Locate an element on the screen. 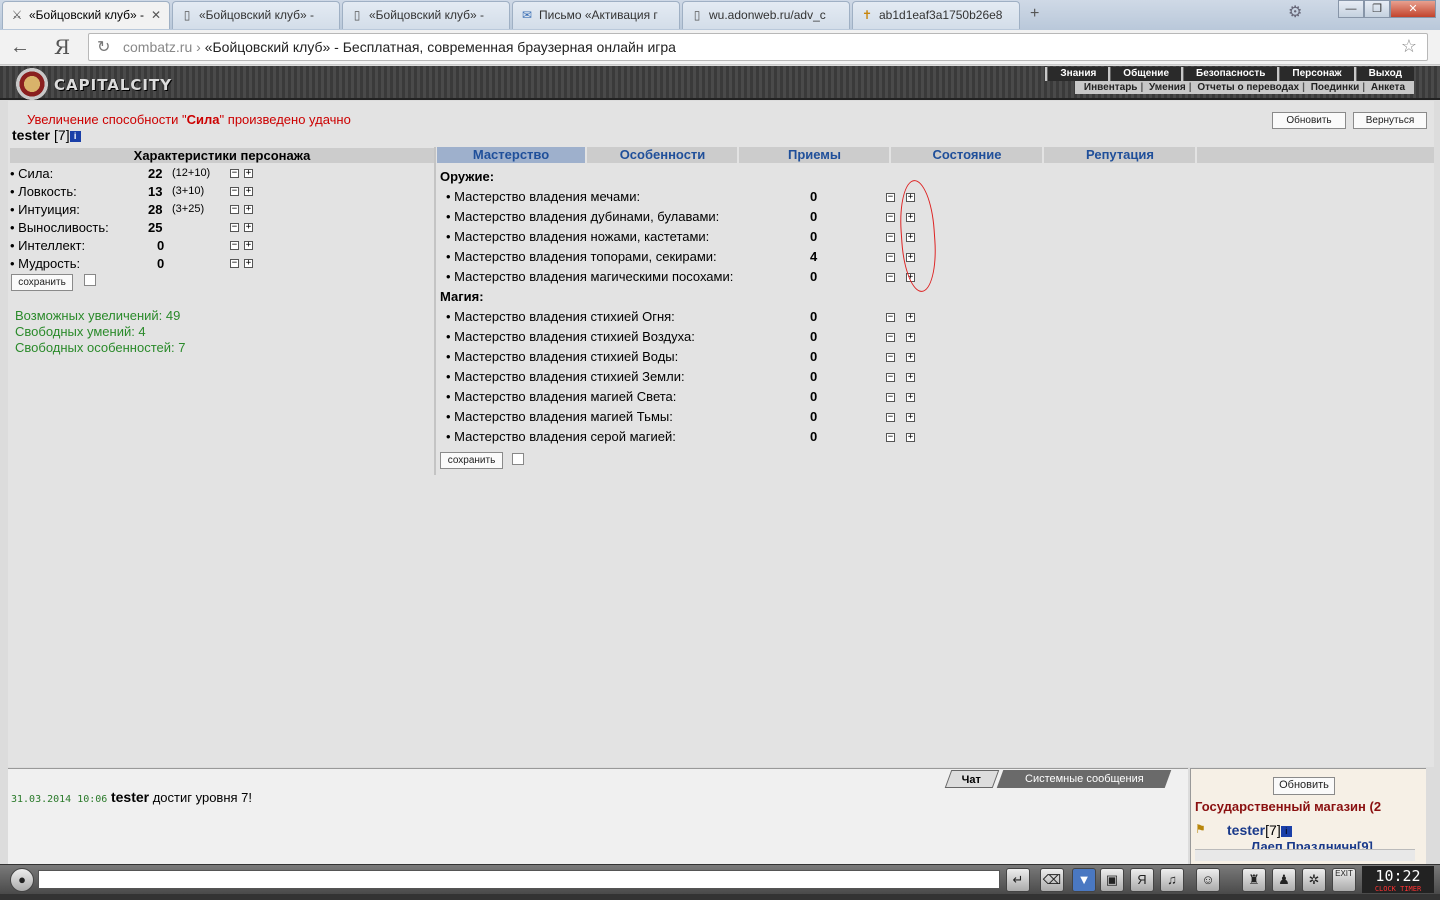 The width and height of the screenshot is (1440, 900). stat-bonus: (12+10) is located at coordinates (191, 173).